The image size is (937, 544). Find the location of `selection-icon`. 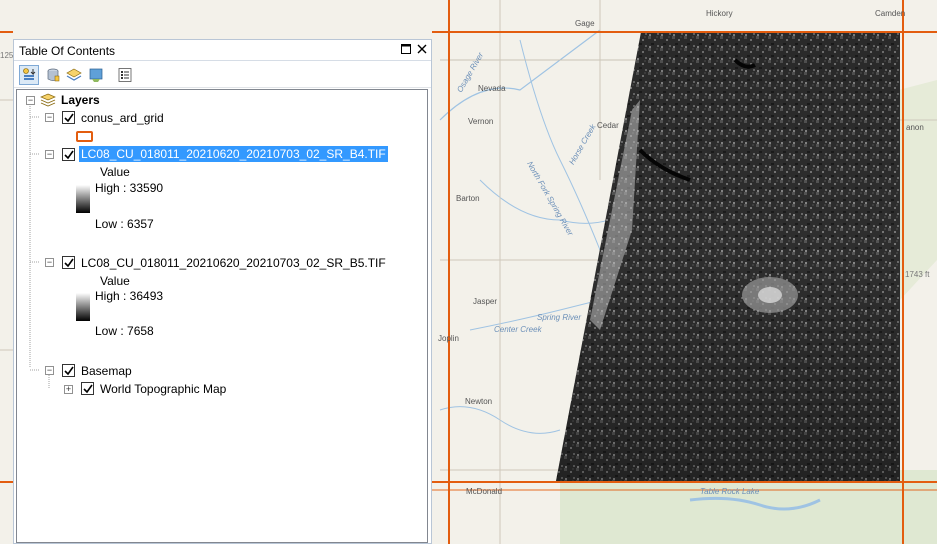

selection-icon is located at coordinates (96, 75).